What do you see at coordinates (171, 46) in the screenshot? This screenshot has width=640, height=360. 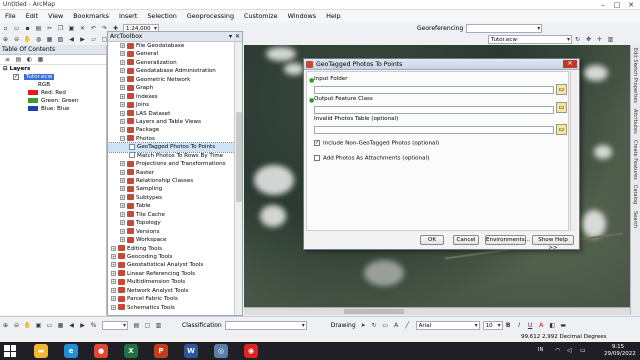 I see `toolbox-item: + File Geodatabase` at bounding box center [171, 46].